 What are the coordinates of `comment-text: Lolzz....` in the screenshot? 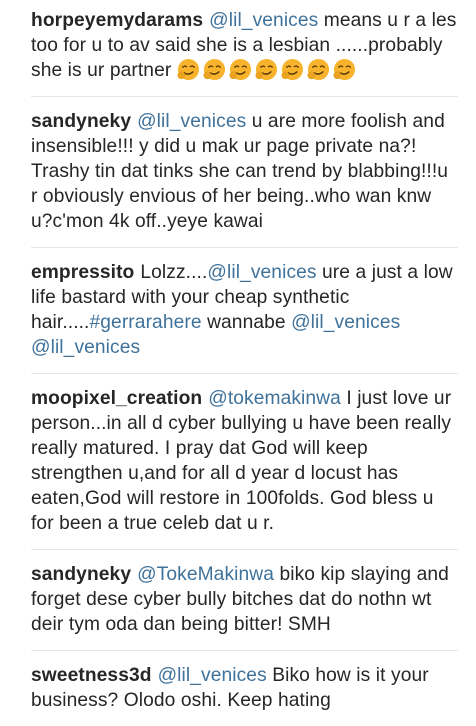 It's located at (174, 272).